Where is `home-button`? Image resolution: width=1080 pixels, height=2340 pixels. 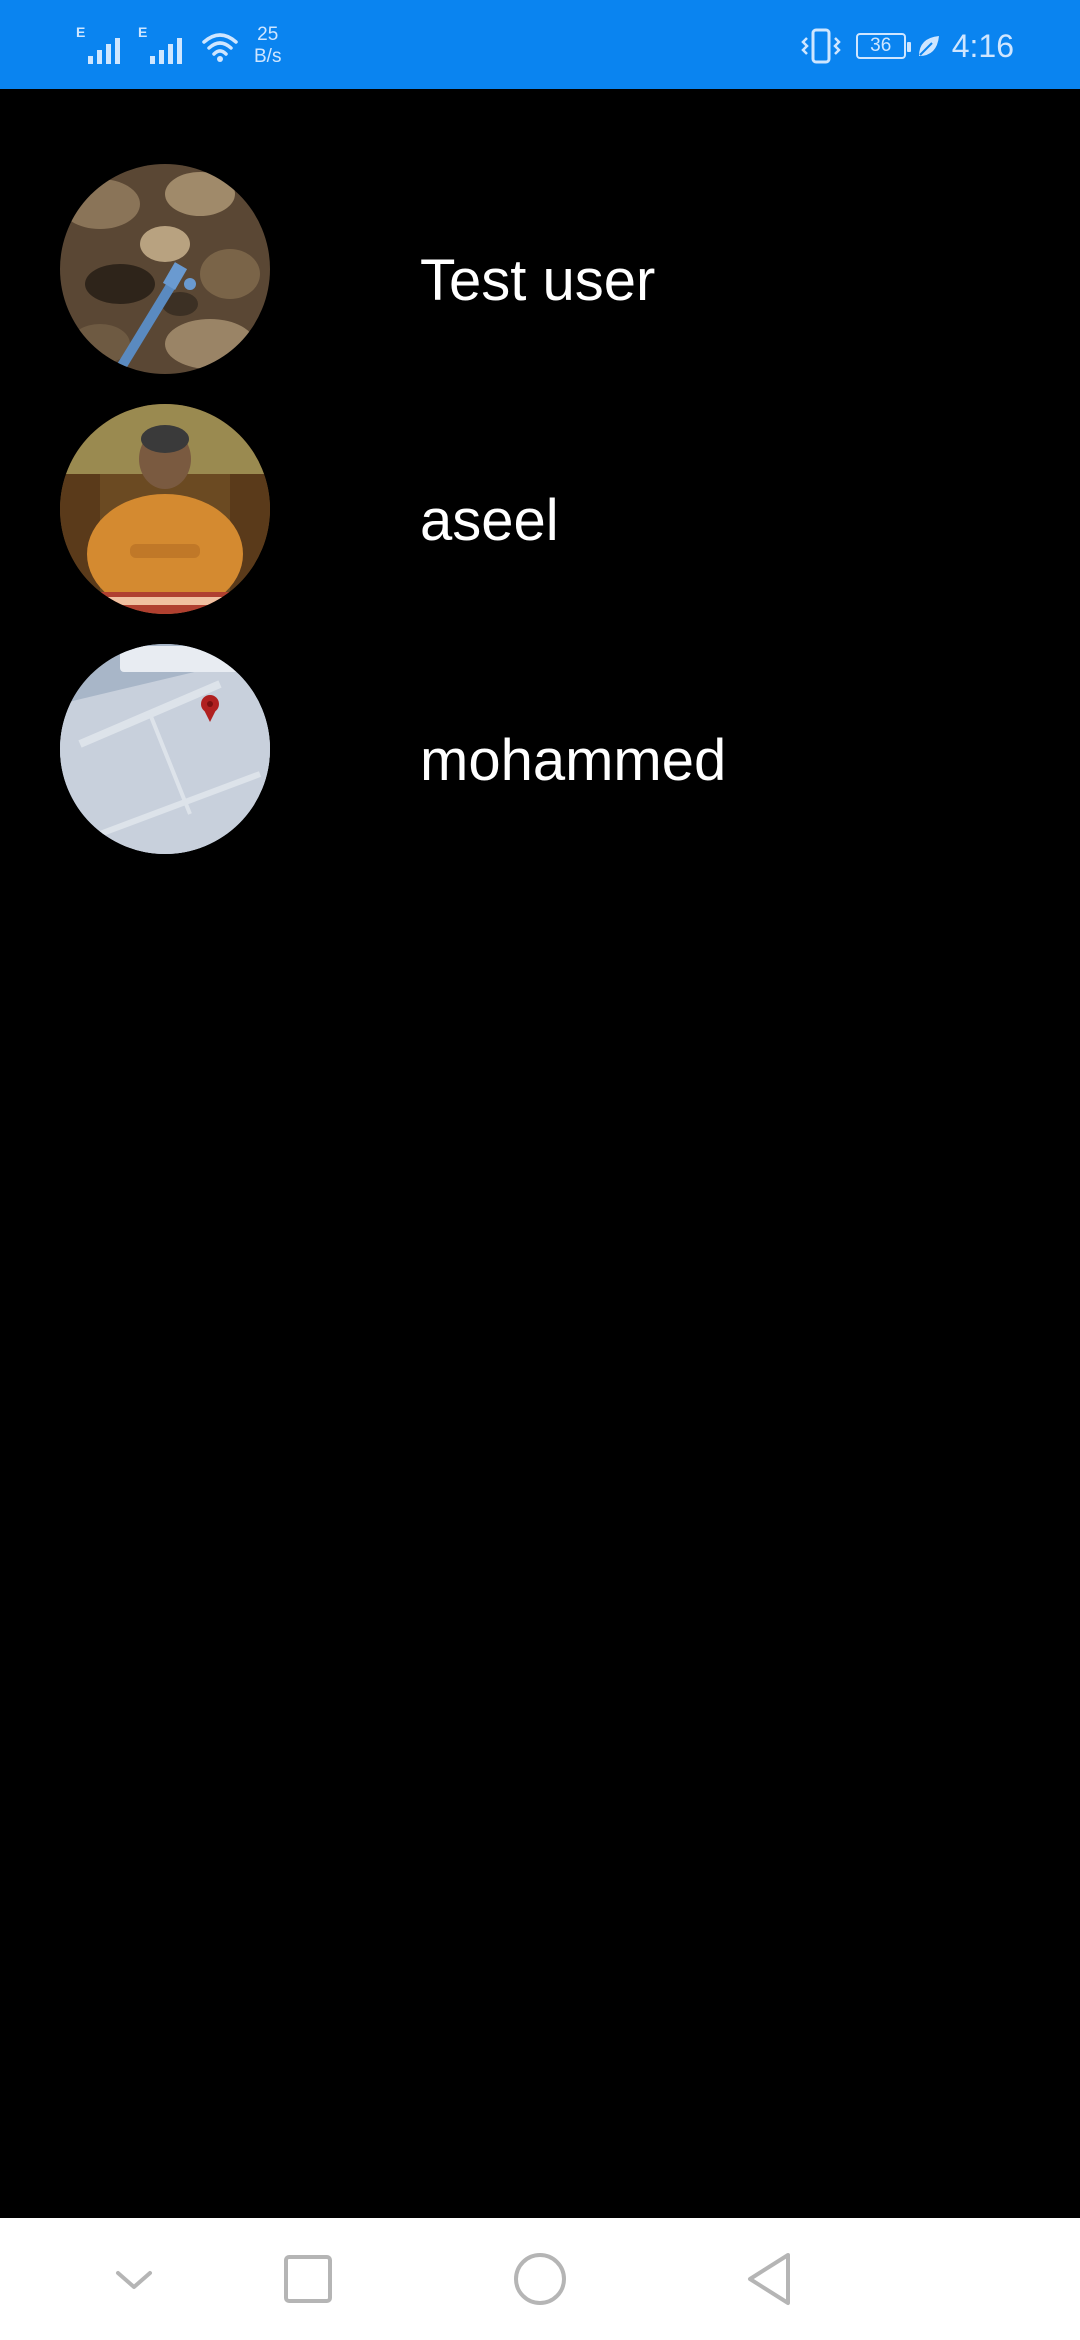
home-button is located at coordinates (540, 2279).